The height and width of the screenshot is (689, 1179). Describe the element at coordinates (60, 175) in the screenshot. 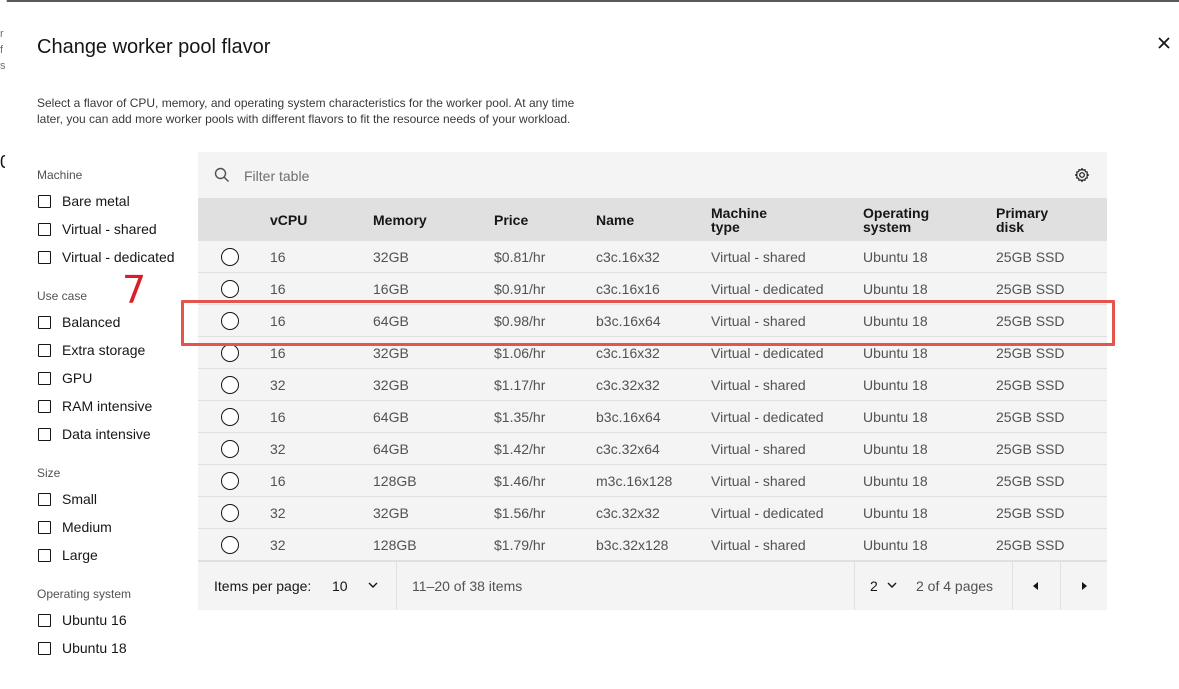

I see `filter-group-machine-title: Machine` at that location.